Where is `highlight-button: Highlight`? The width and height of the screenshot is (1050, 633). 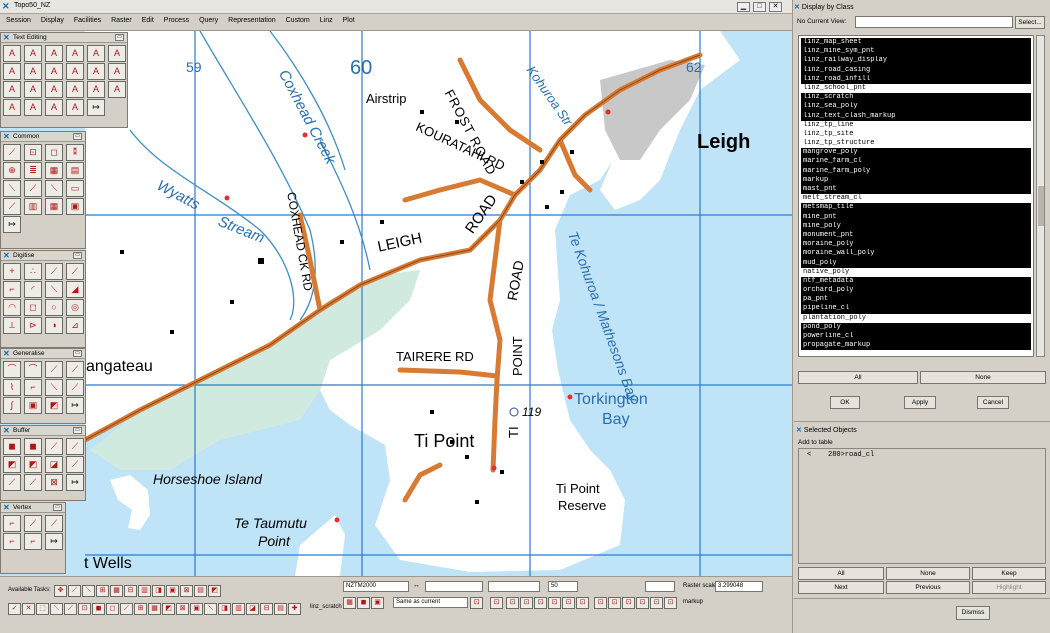
highlight-button: Highlight is located at coordinates (1009, 587).